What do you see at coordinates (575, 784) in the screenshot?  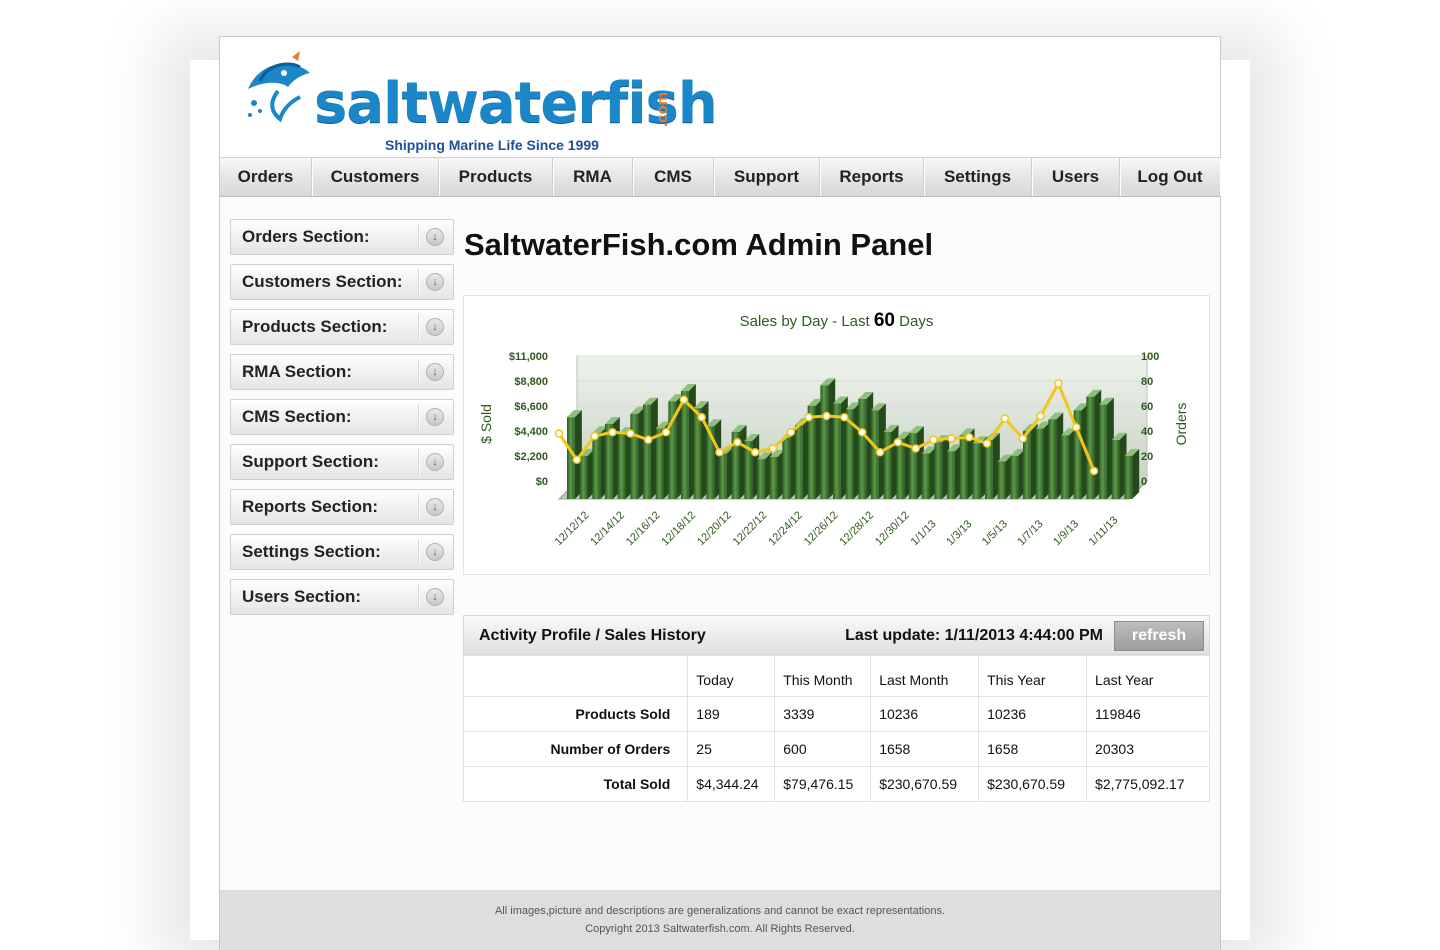 I see `row-label: Total Sold` at bounding box center [575, 784].